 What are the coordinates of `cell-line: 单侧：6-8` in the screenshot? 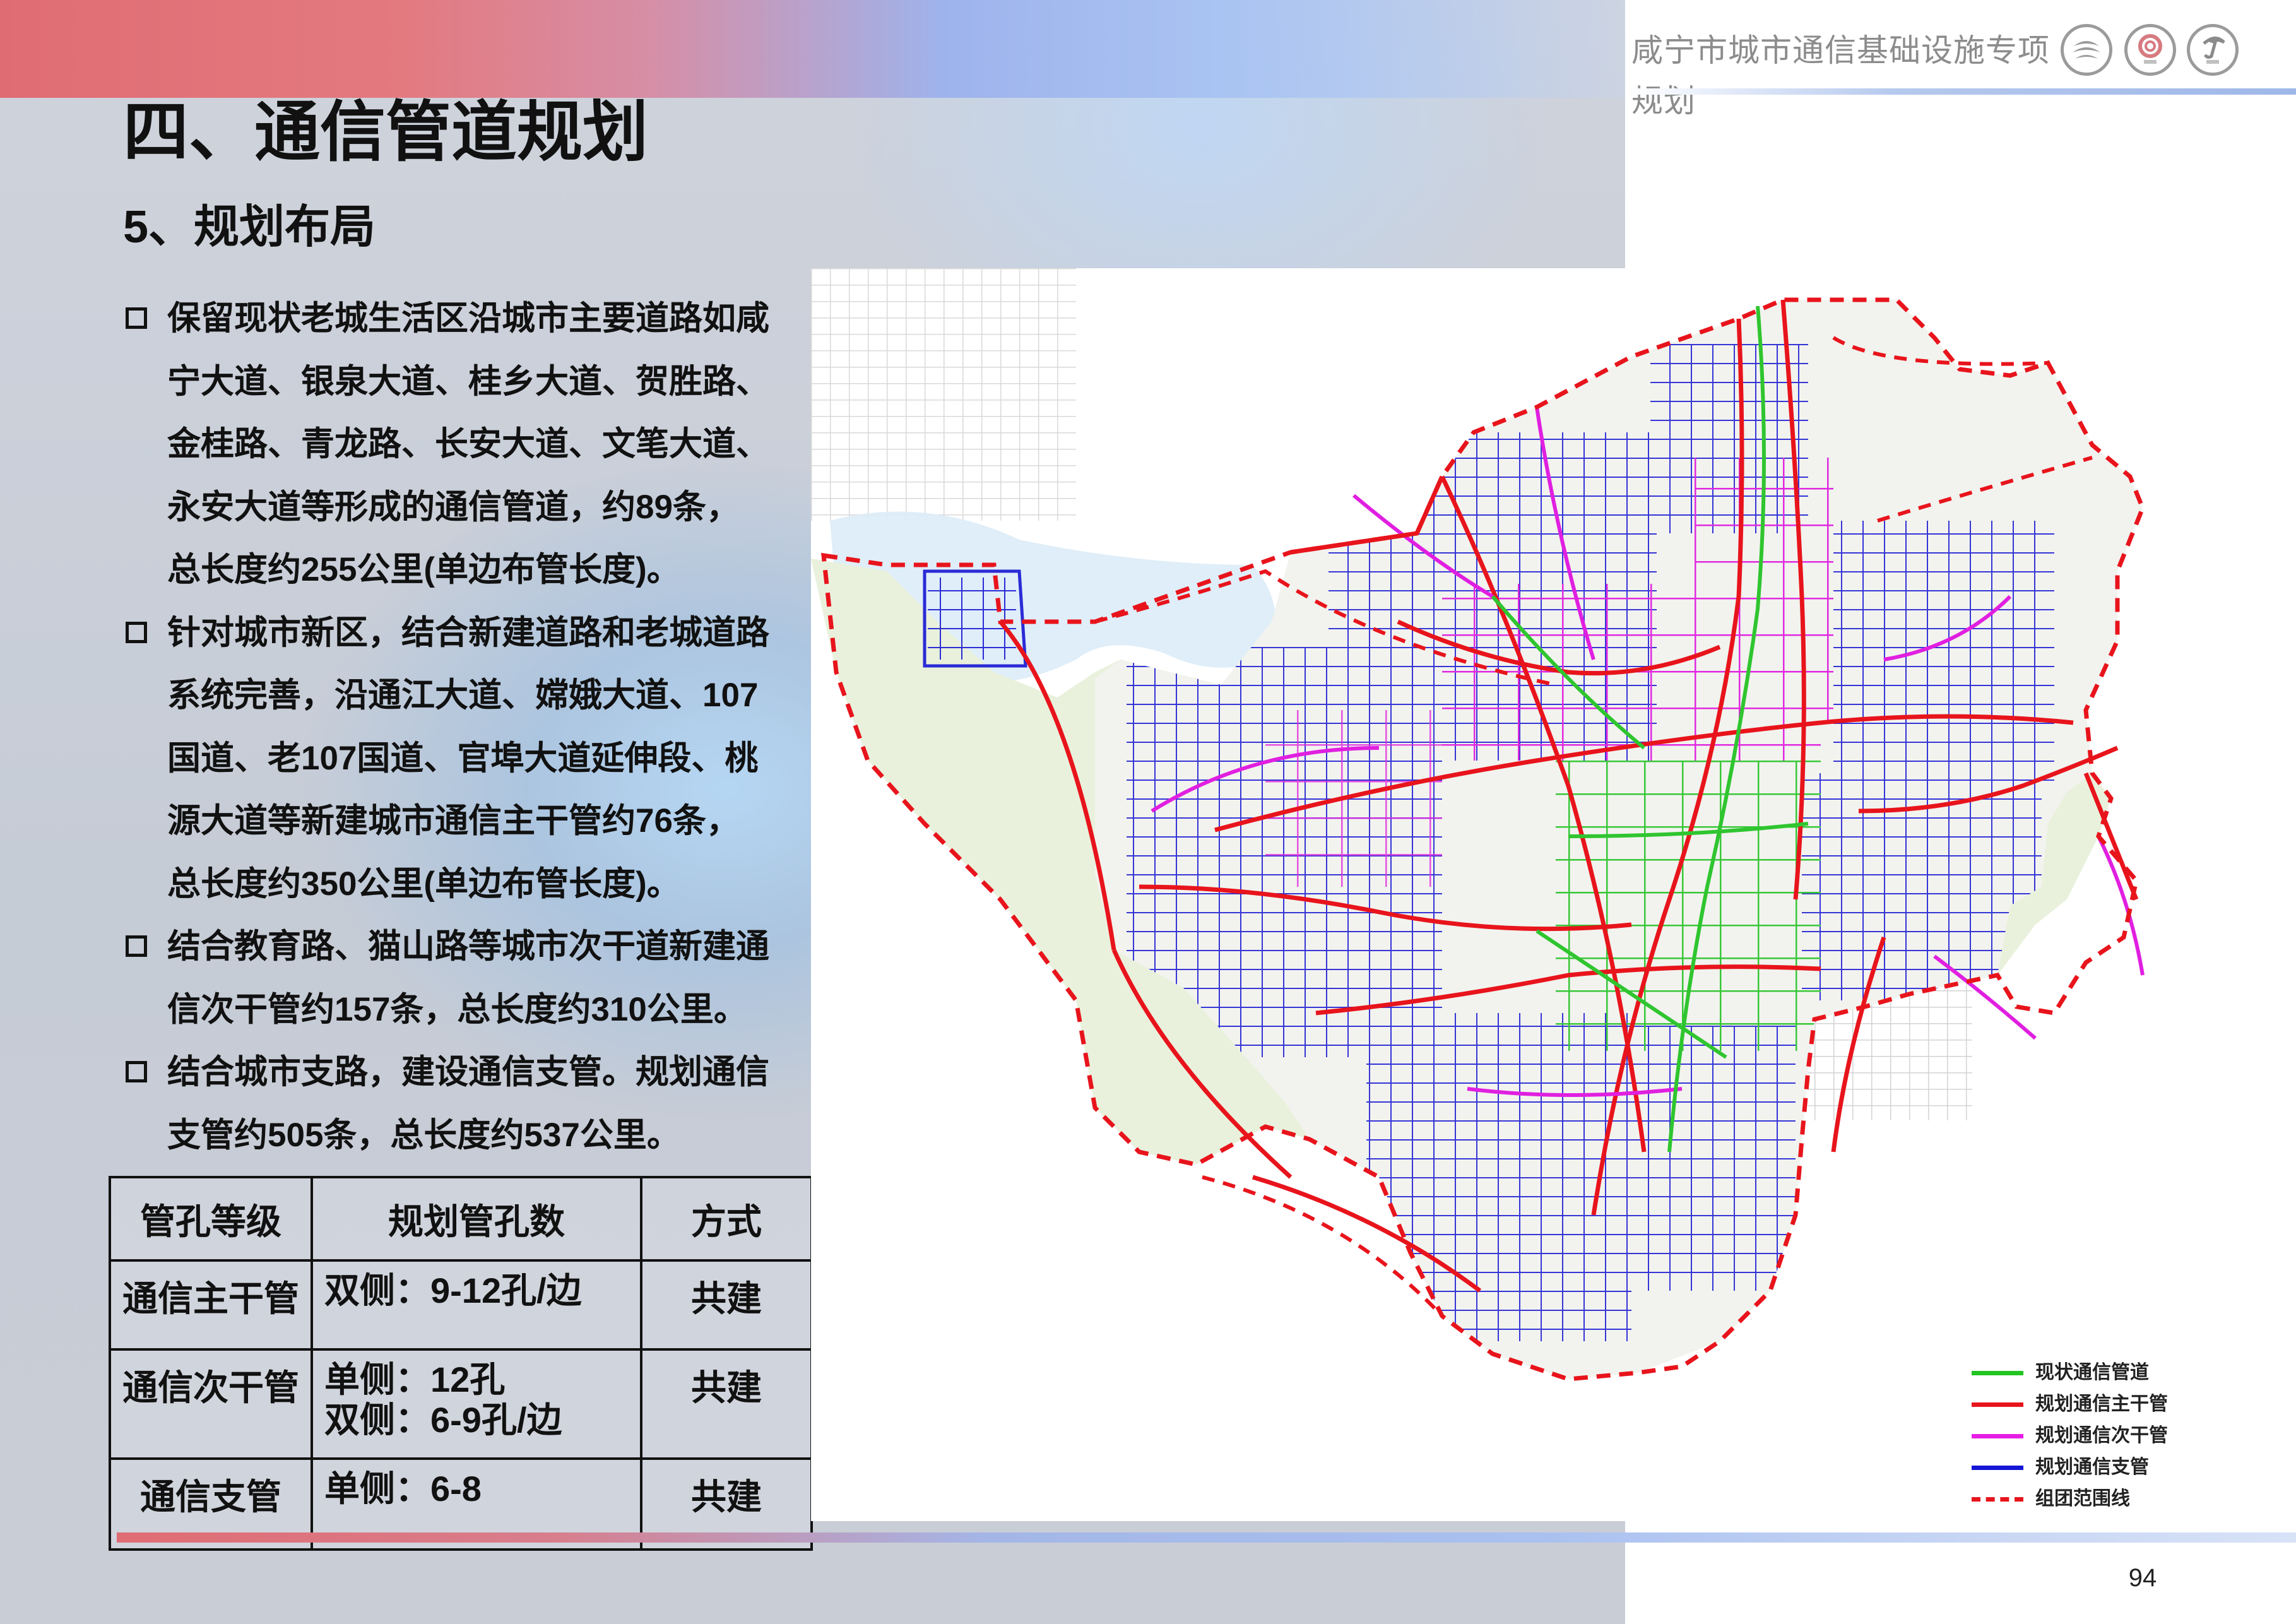 It's located at (403, 1489).